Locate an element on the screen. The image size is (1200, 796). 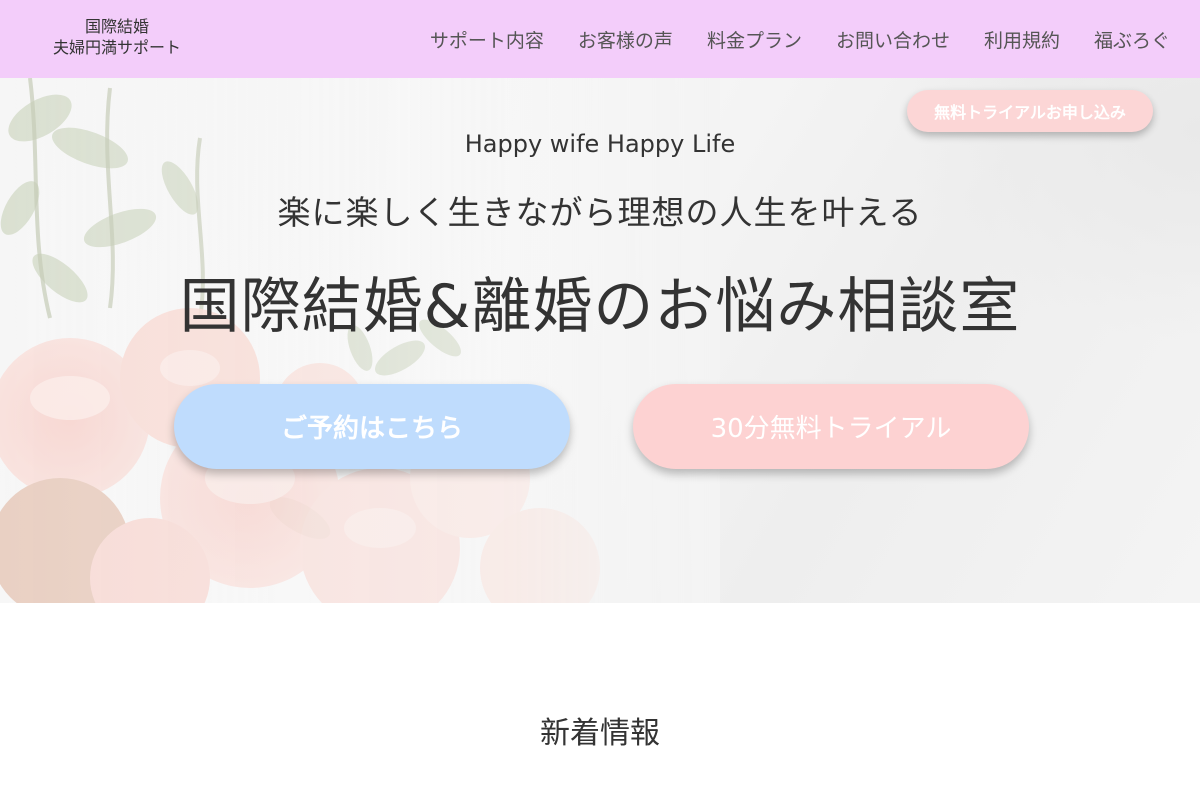
trial-30min-button: 30分無料トライアル is located at coordinates (831, 426).